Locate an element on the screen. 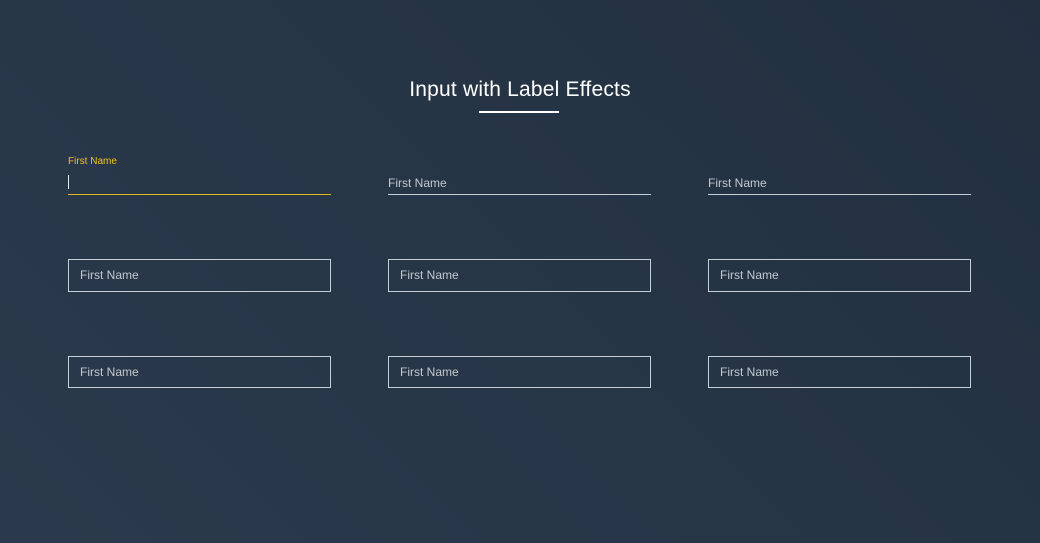 The height and width of the screenshot is (543, 1040). page-title: Input with Label Effects is located at coordinates (520, 89).